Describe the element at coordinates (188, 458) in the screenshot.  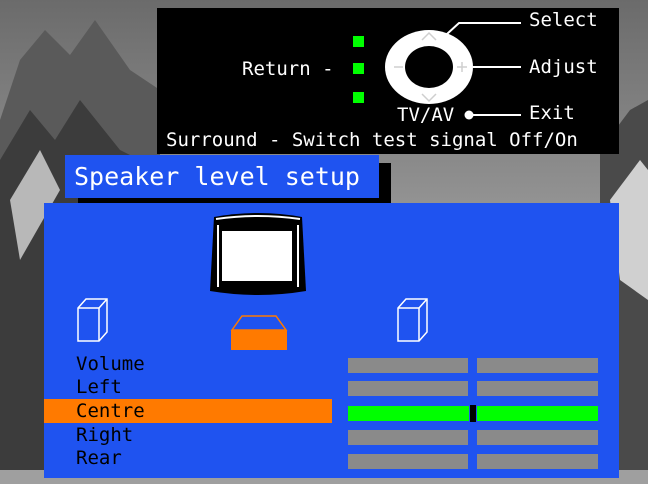
I see `menu-item-rear: Rear` at that location.